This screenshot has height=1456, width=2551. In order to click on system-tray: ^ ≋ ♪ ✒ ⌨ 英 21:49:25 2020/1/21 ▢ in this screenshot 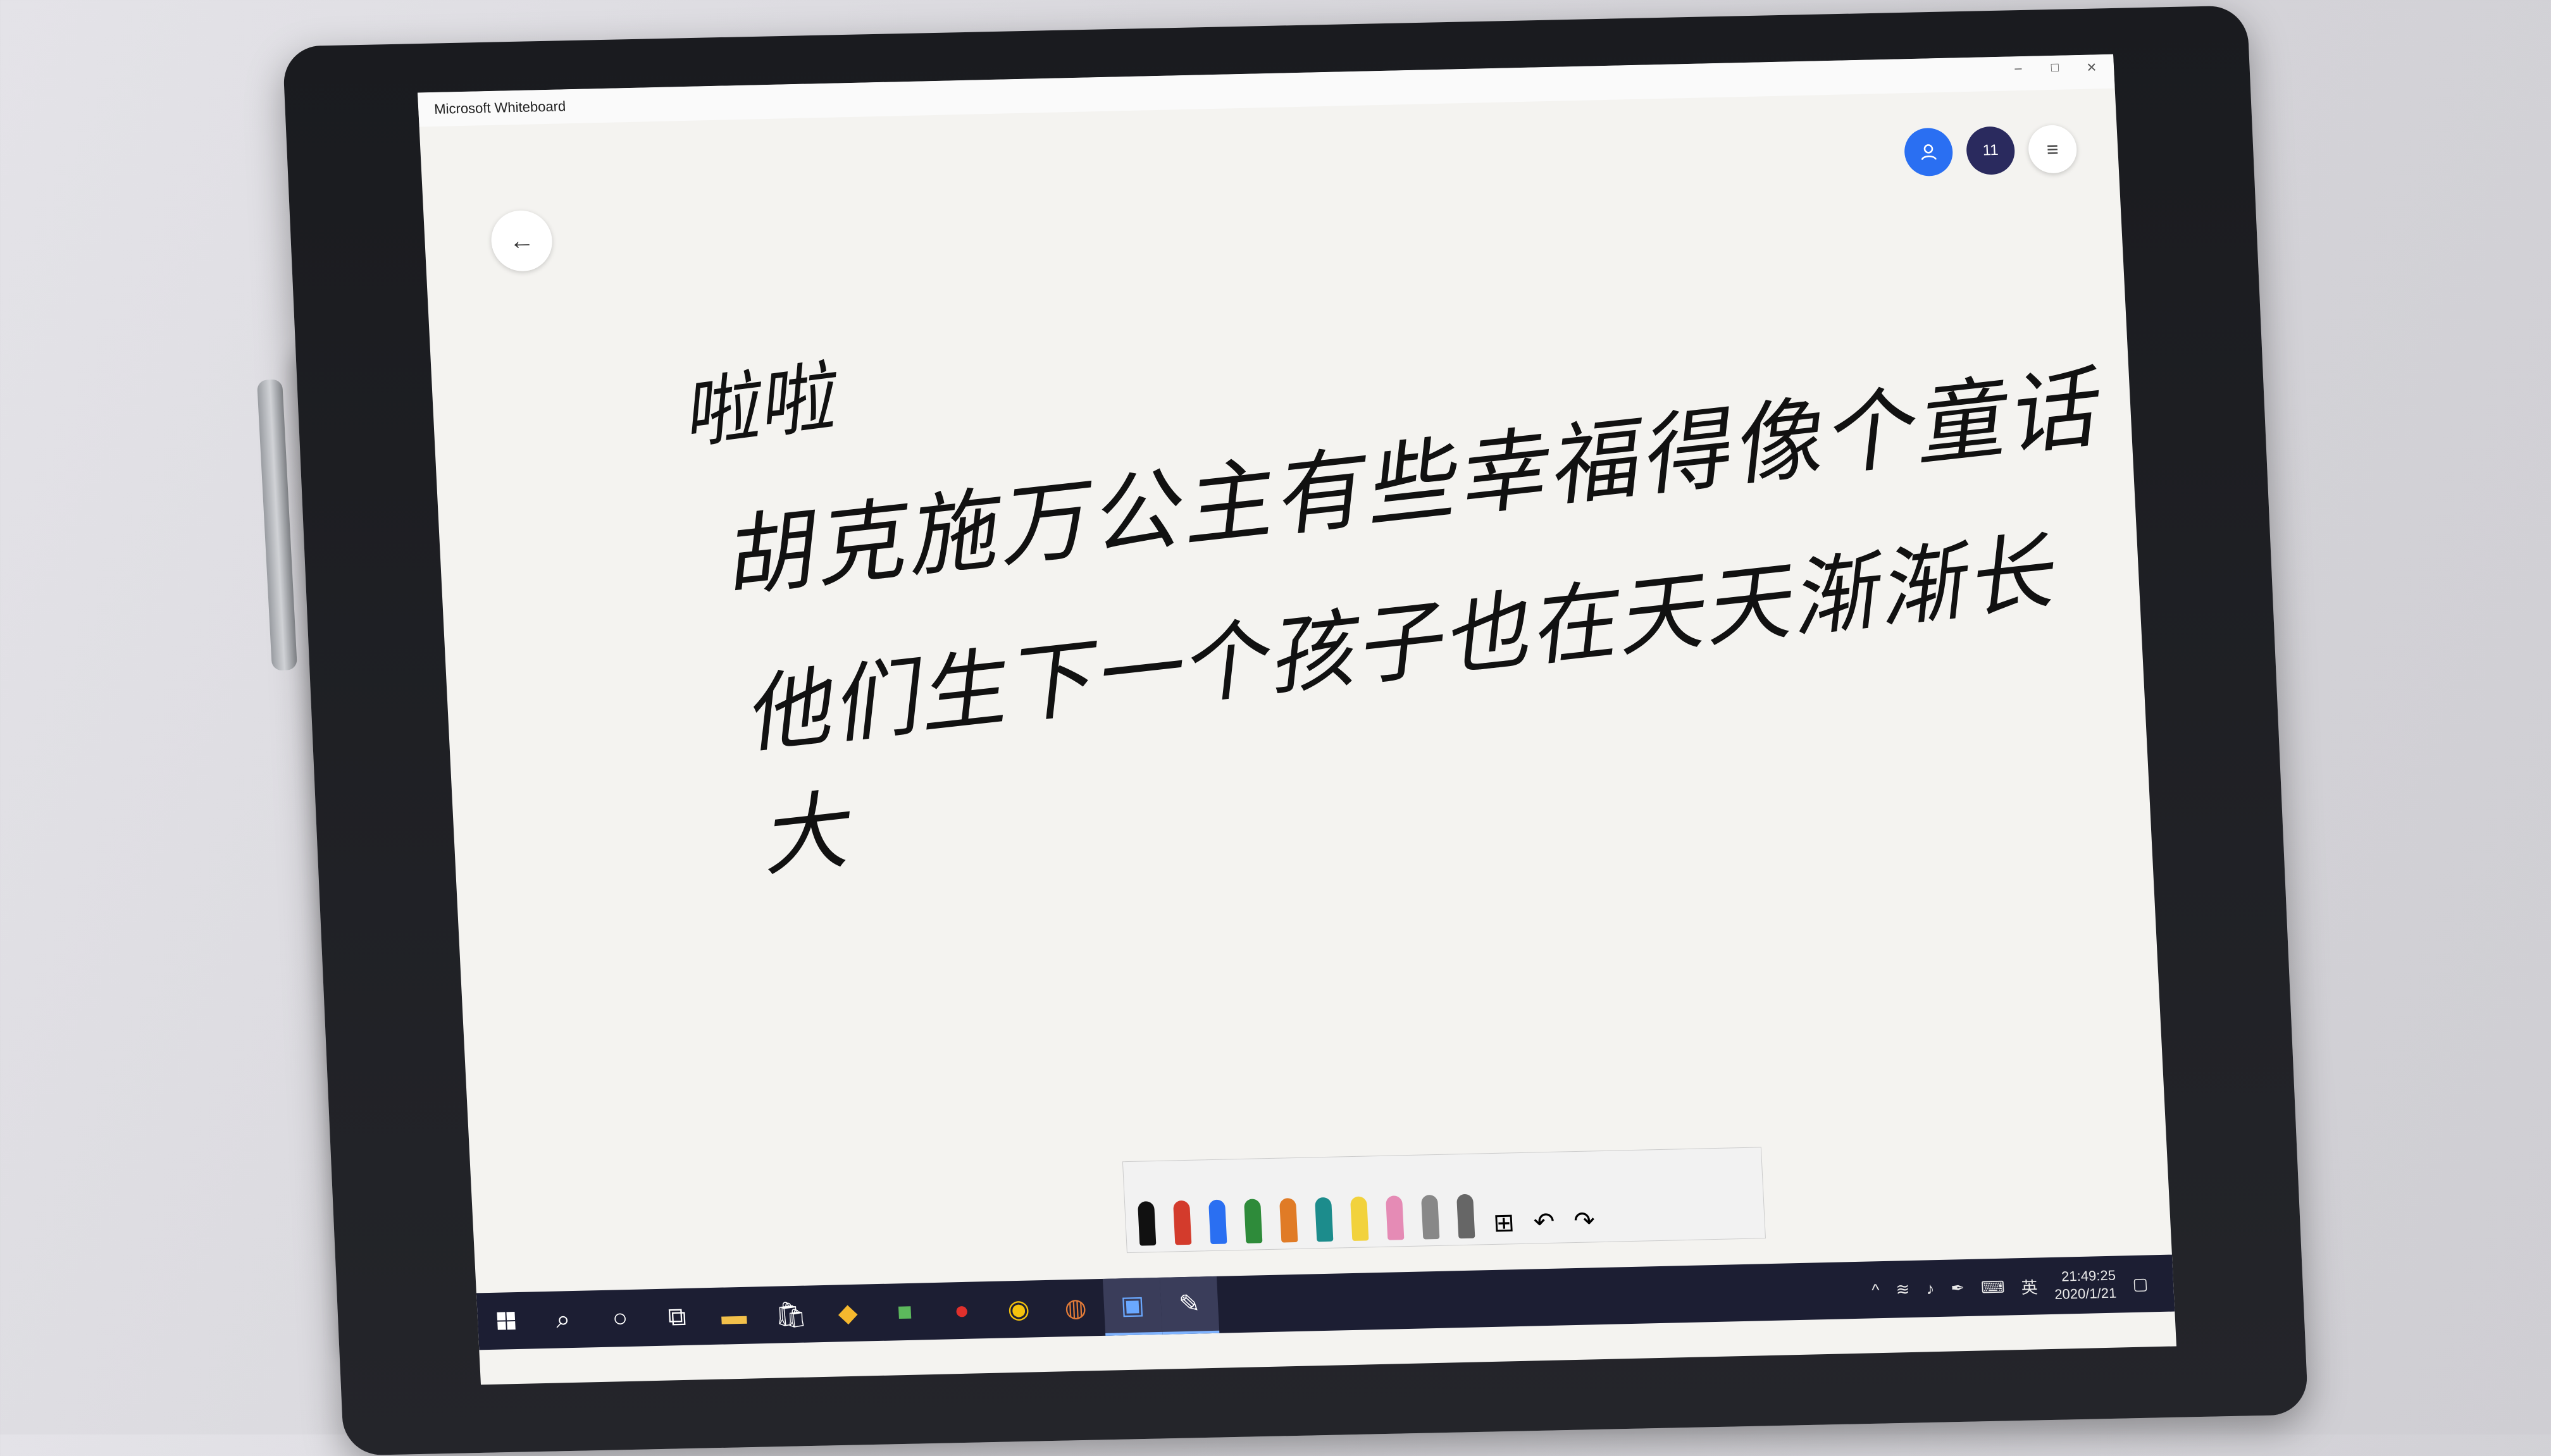, I will do `click(2010, 1287)`.